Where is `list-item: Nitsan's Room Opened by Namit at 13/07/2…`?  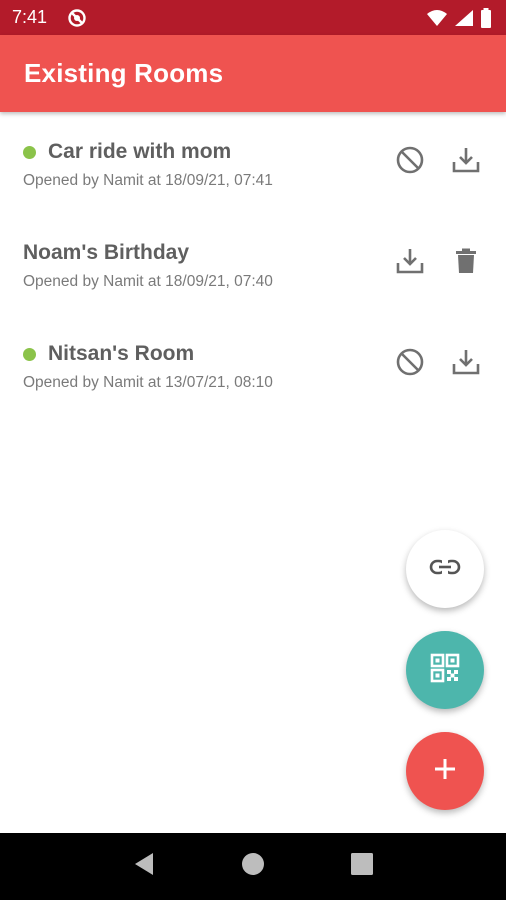
list-item: Nitsan's Room Opened by Namit at 13/07/2… is located at coordinates (253, 364).